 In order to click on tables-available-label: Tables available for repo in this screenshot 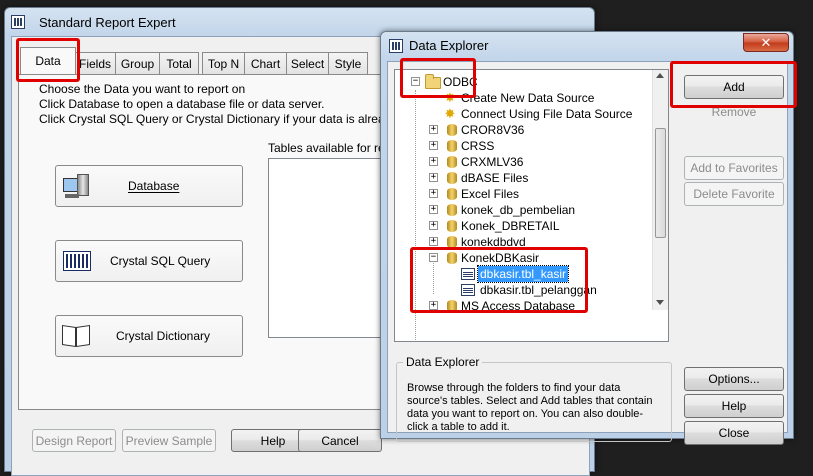, I will do `click(333, 148)`.